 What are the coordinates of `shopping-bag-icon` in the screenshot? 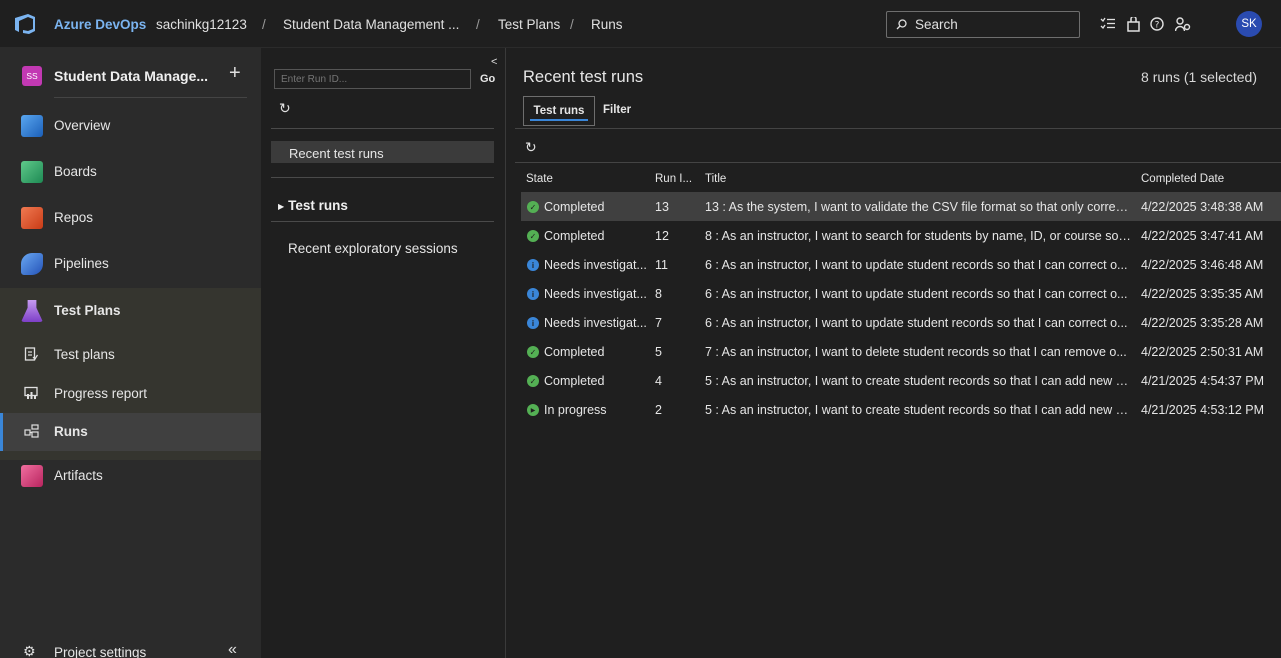 It's located at (1133, 24).